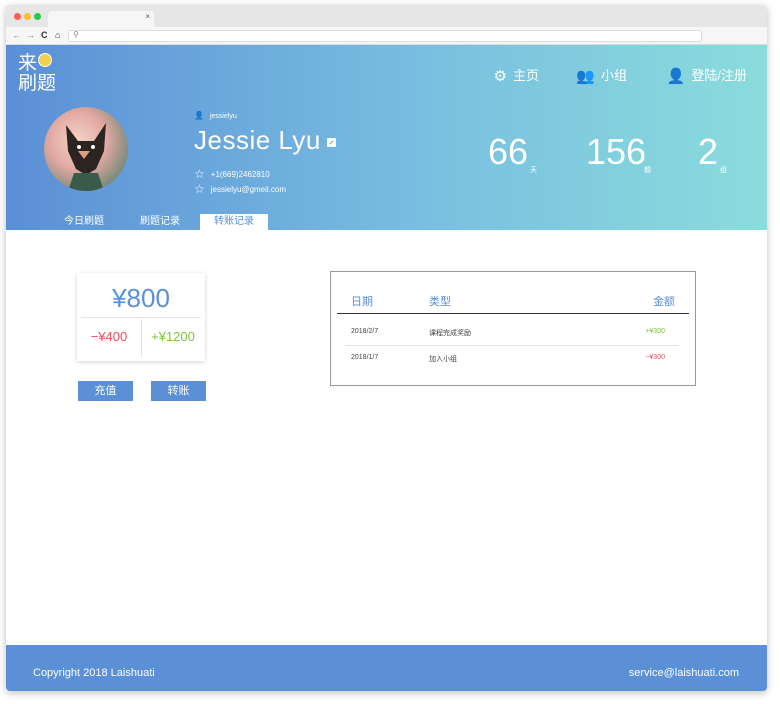 The height and width of the screenshot is (704, 780). I want to click on profile-email-text: jessielyu@gmeil.com, so click(248, 189).